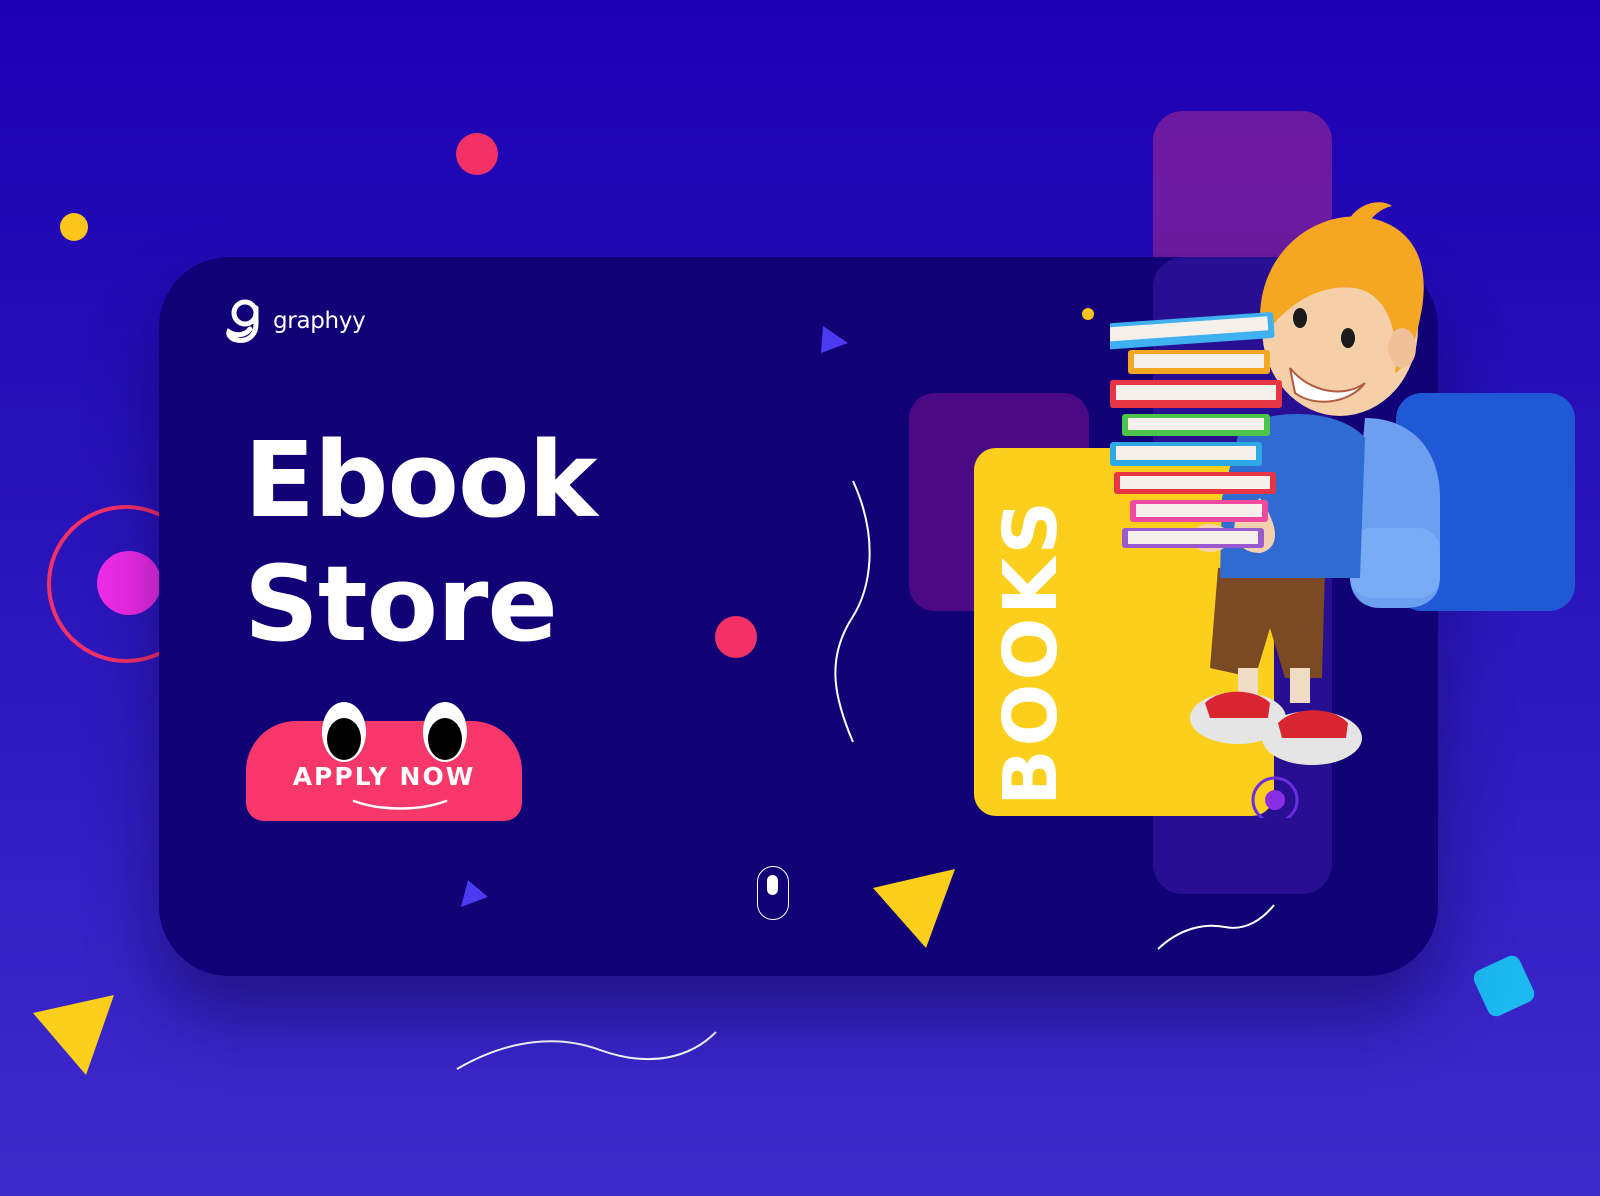 The width and height of the screenshot is (1600, 1196). I want to click on s-curve-line, so click(852, 611).